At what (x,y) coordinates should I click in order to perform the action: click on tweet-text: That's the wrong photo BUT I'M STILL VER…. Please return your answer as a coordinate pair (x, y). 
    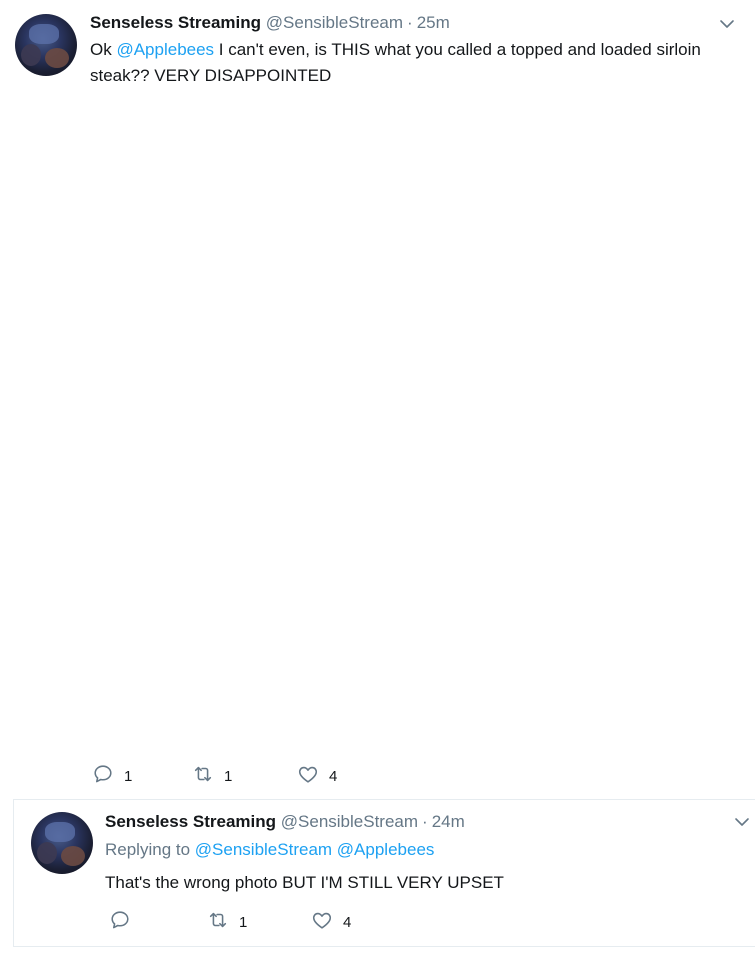
    Looking at the image, I should click on (304, 882).